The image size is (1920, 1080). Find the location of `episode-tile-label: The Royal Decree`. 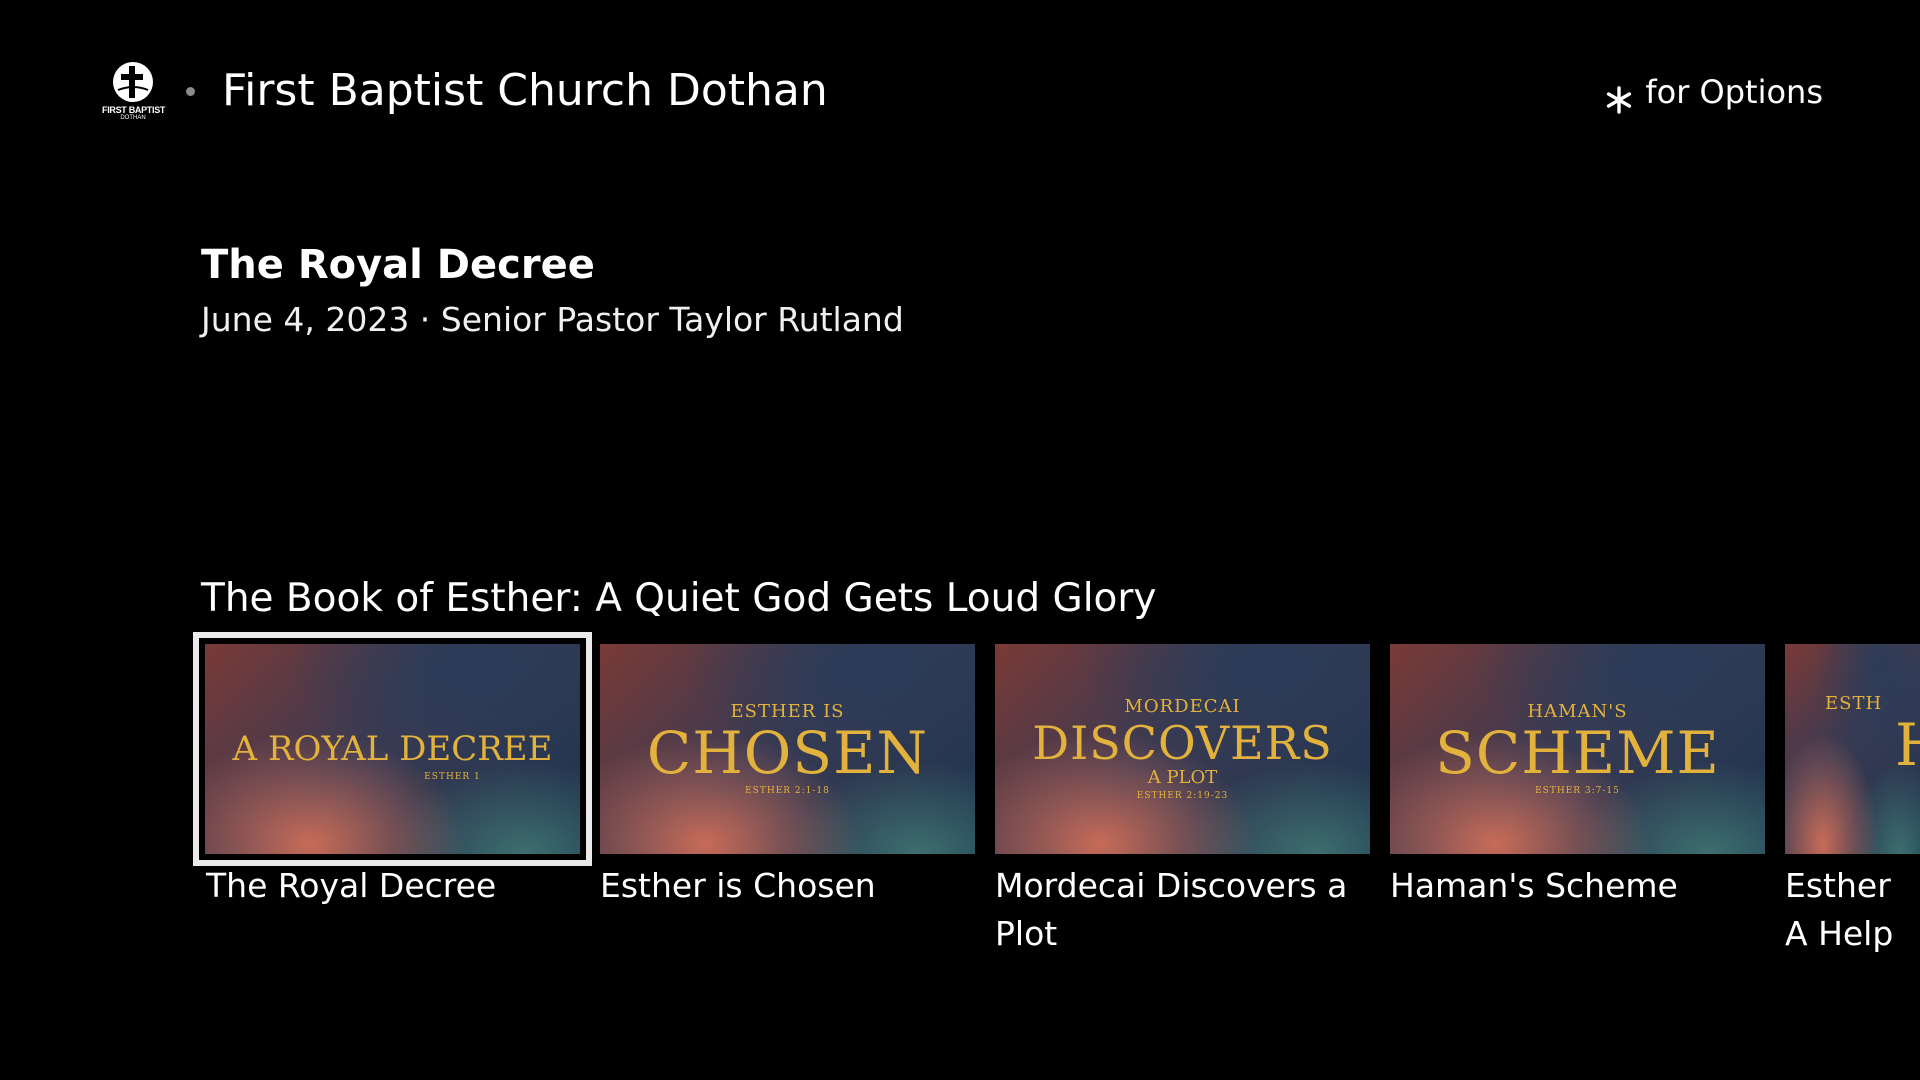

episode-tile-label: The Royal Decree is located at coordinates (351, 885).